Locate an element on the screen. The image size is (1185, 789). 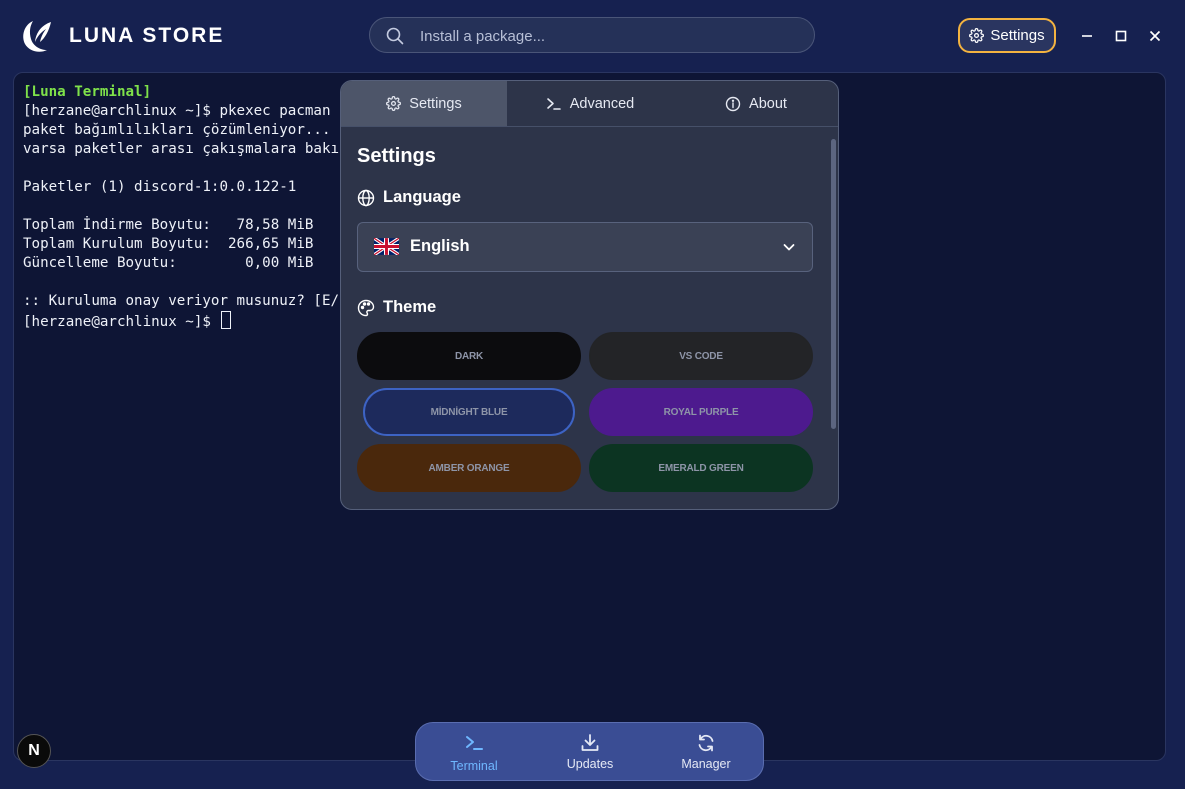
tab-about: About is located at coordinates (755, 103).